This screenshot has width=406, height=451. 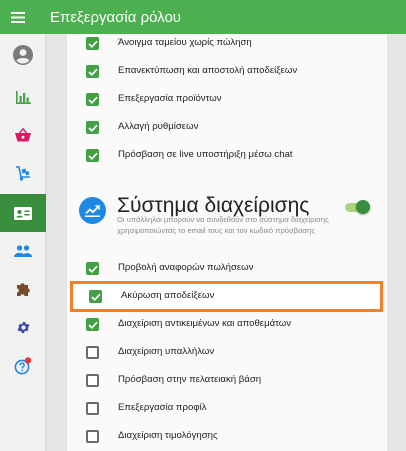 What do you see at coordinates (203, 17) in the screenshot?
I see `app-bar: Επεξεργασία ρόλου` at bounding box center [203, 17].